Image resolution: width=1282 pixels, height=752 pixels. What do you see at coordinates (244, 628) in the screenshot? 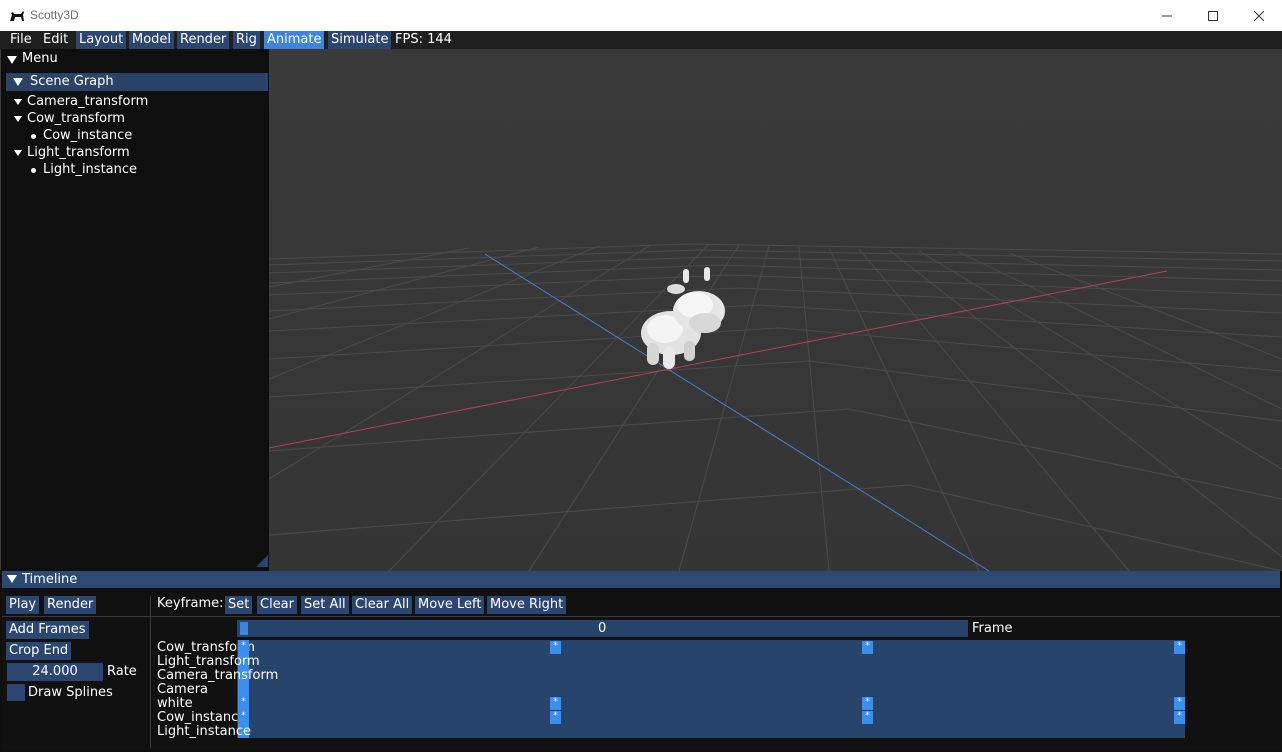
I see `frame-slider-handle` at bounding box center [244, 628].